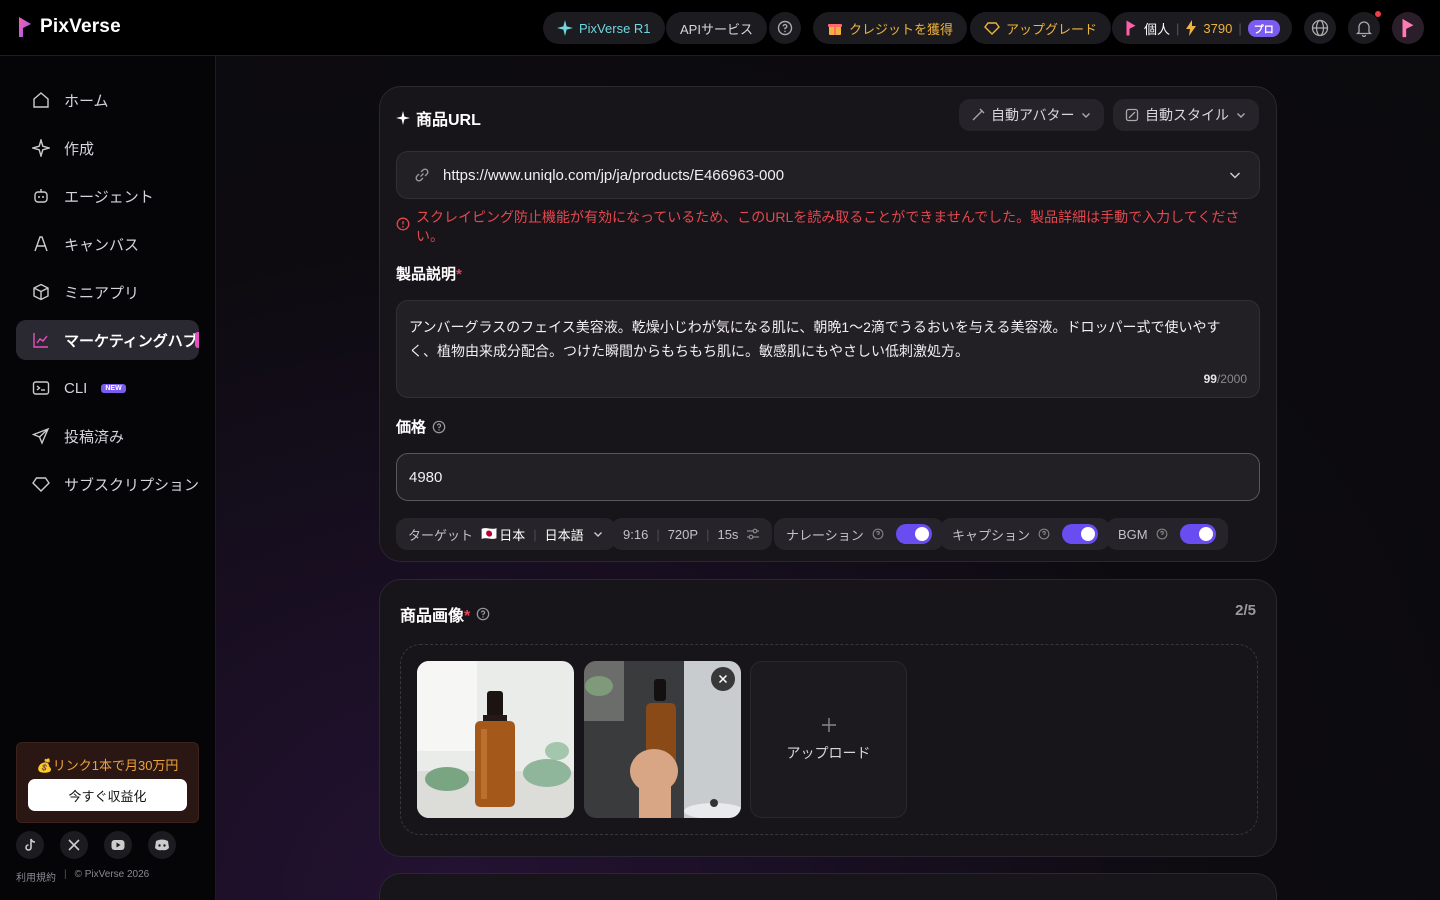  I want to click on sidebar-item-cli: CLI NEW, so click(107, 388).